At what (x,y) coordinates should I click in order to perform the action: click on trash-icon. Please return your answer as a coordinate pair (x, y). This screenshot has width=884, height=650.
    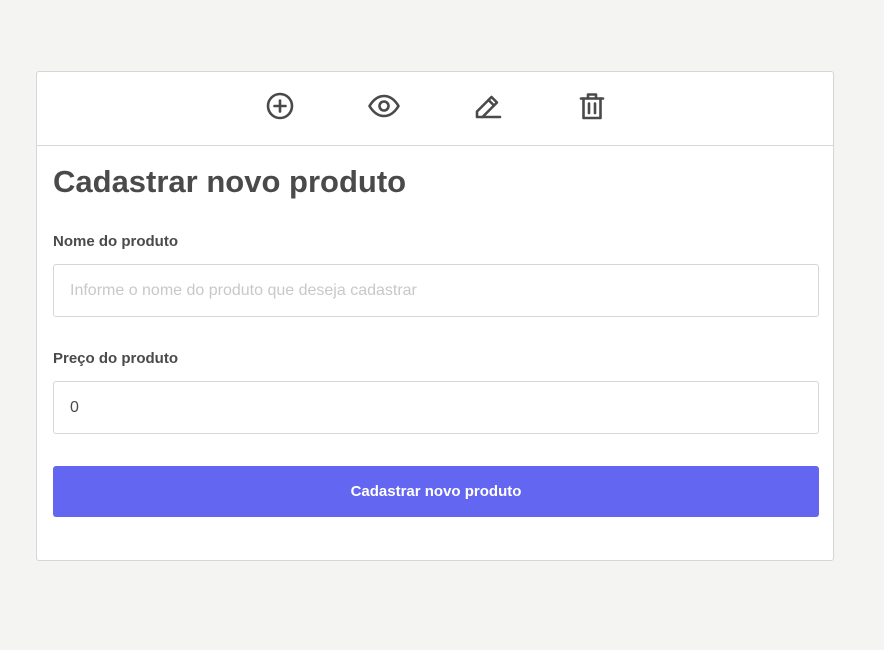
    Looking at the image, I should click on (592, 106).